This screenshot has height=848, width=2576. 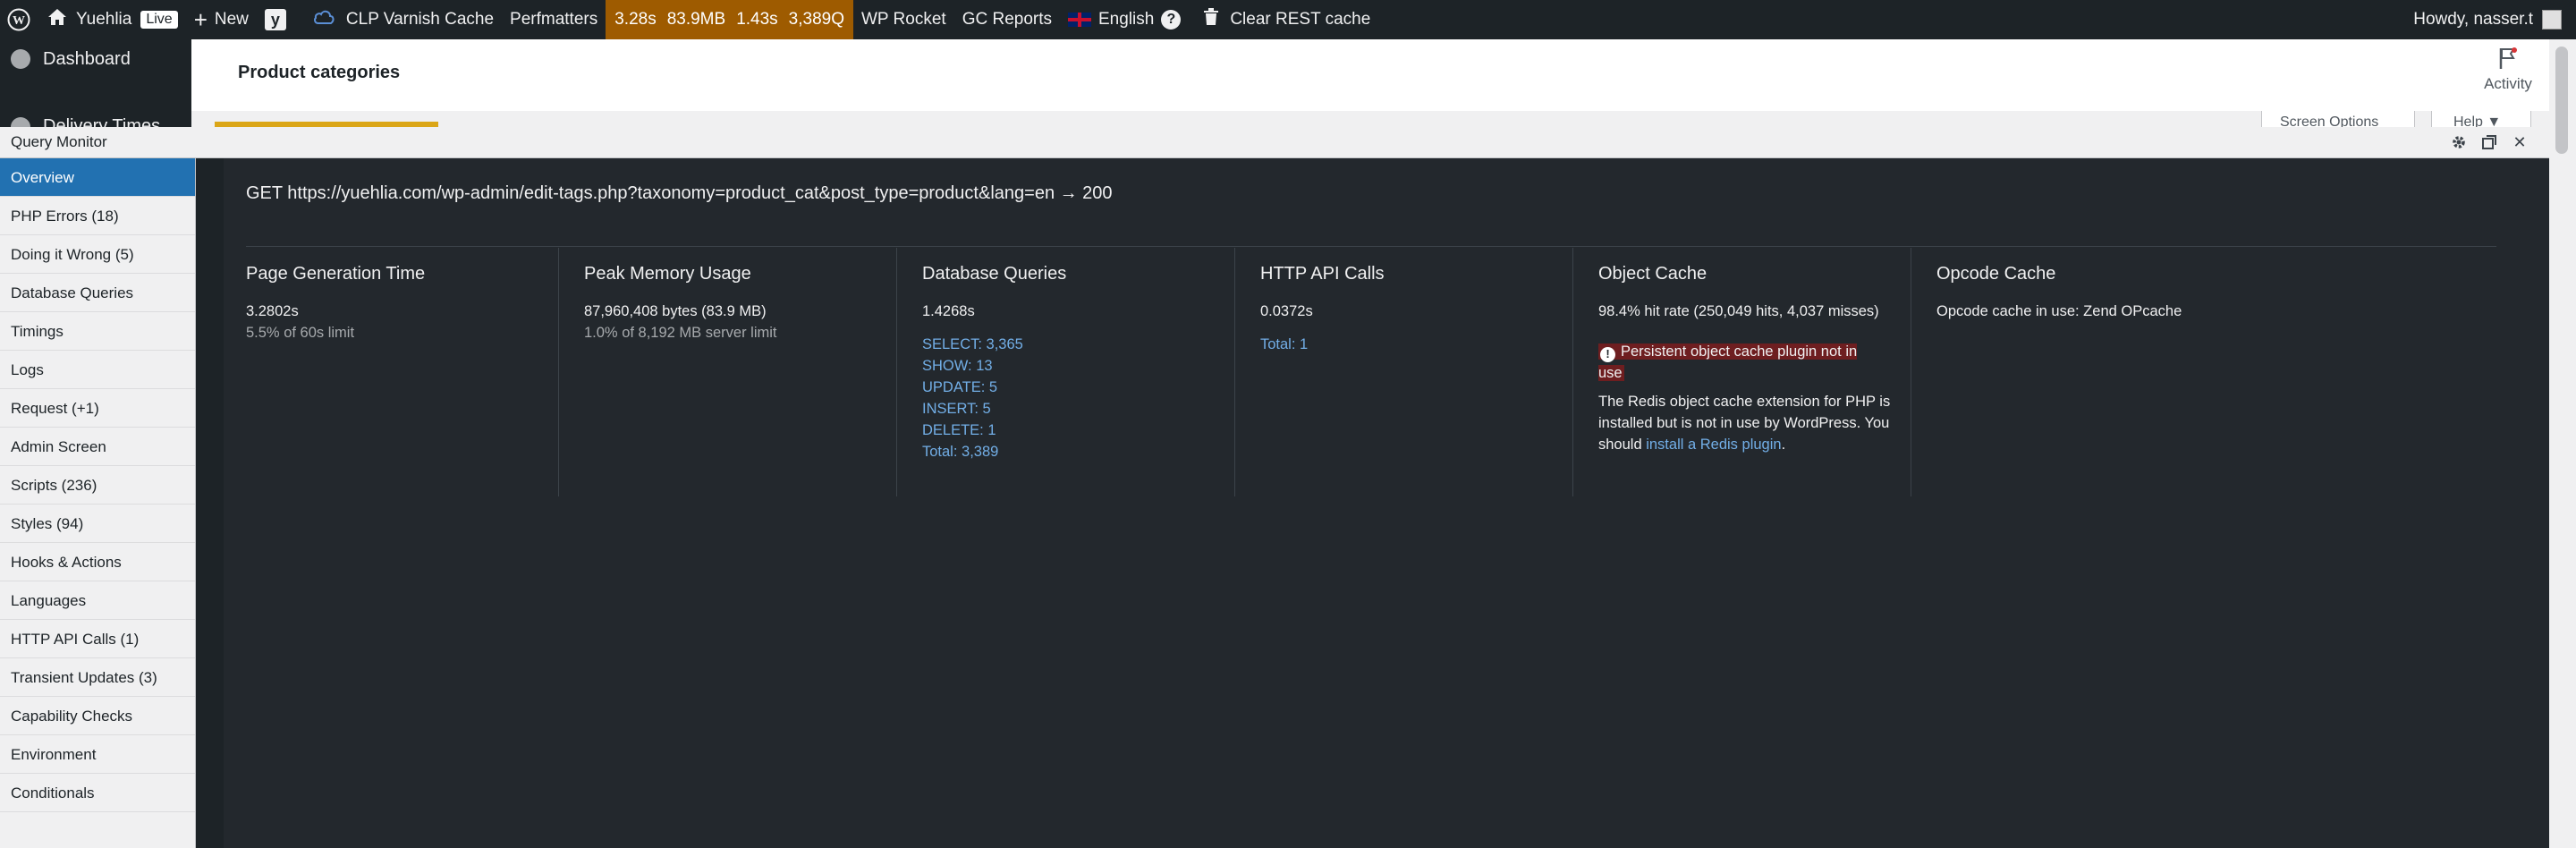 What do you see at coordinates (97, 254) in the screenshot?
I see `qm-nav-item-doing-it-wrong: Doing it Wrong (5)` at bounding box center [97, 254].